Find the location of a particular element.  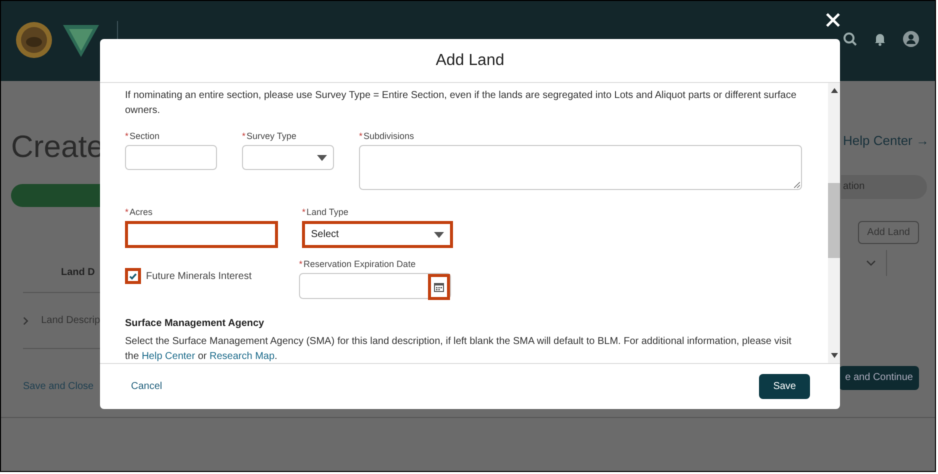

chevron-right-icon is located at coordinates (26, 321).